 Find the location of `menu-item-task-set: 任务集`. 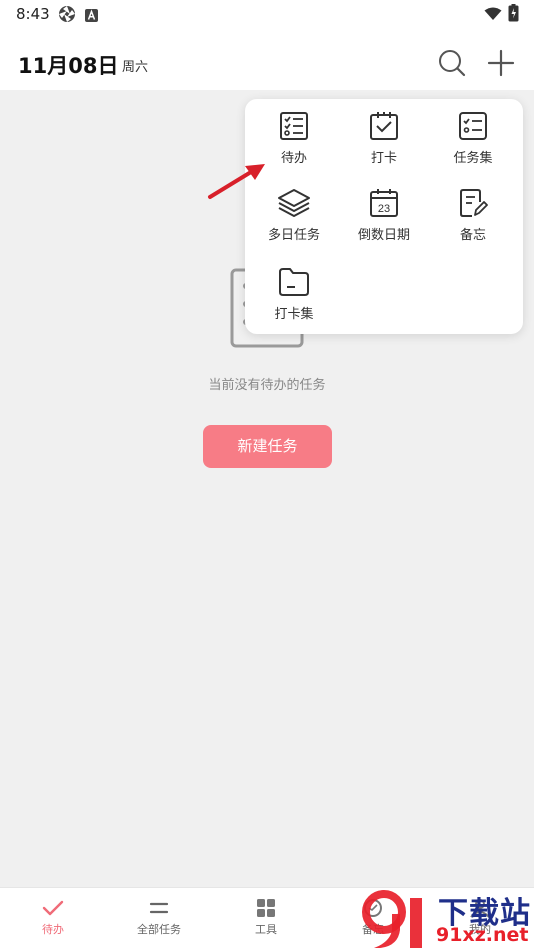

menu-item-task-set: 任务集 is located at coordinates (473, 146).